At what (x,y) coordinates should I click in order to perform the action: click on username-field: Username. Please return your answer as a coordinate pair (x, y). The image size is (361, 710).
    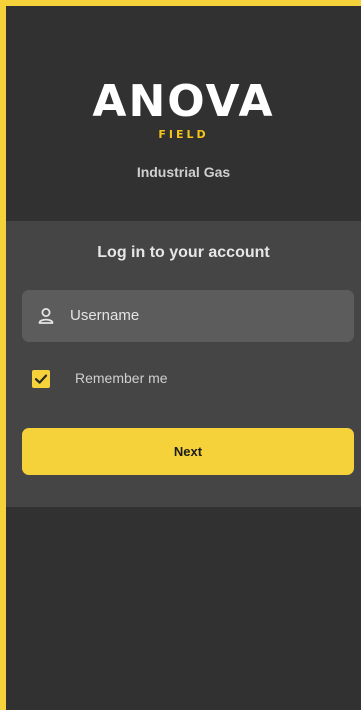
    Looking at the image, I should click on (188, 316).